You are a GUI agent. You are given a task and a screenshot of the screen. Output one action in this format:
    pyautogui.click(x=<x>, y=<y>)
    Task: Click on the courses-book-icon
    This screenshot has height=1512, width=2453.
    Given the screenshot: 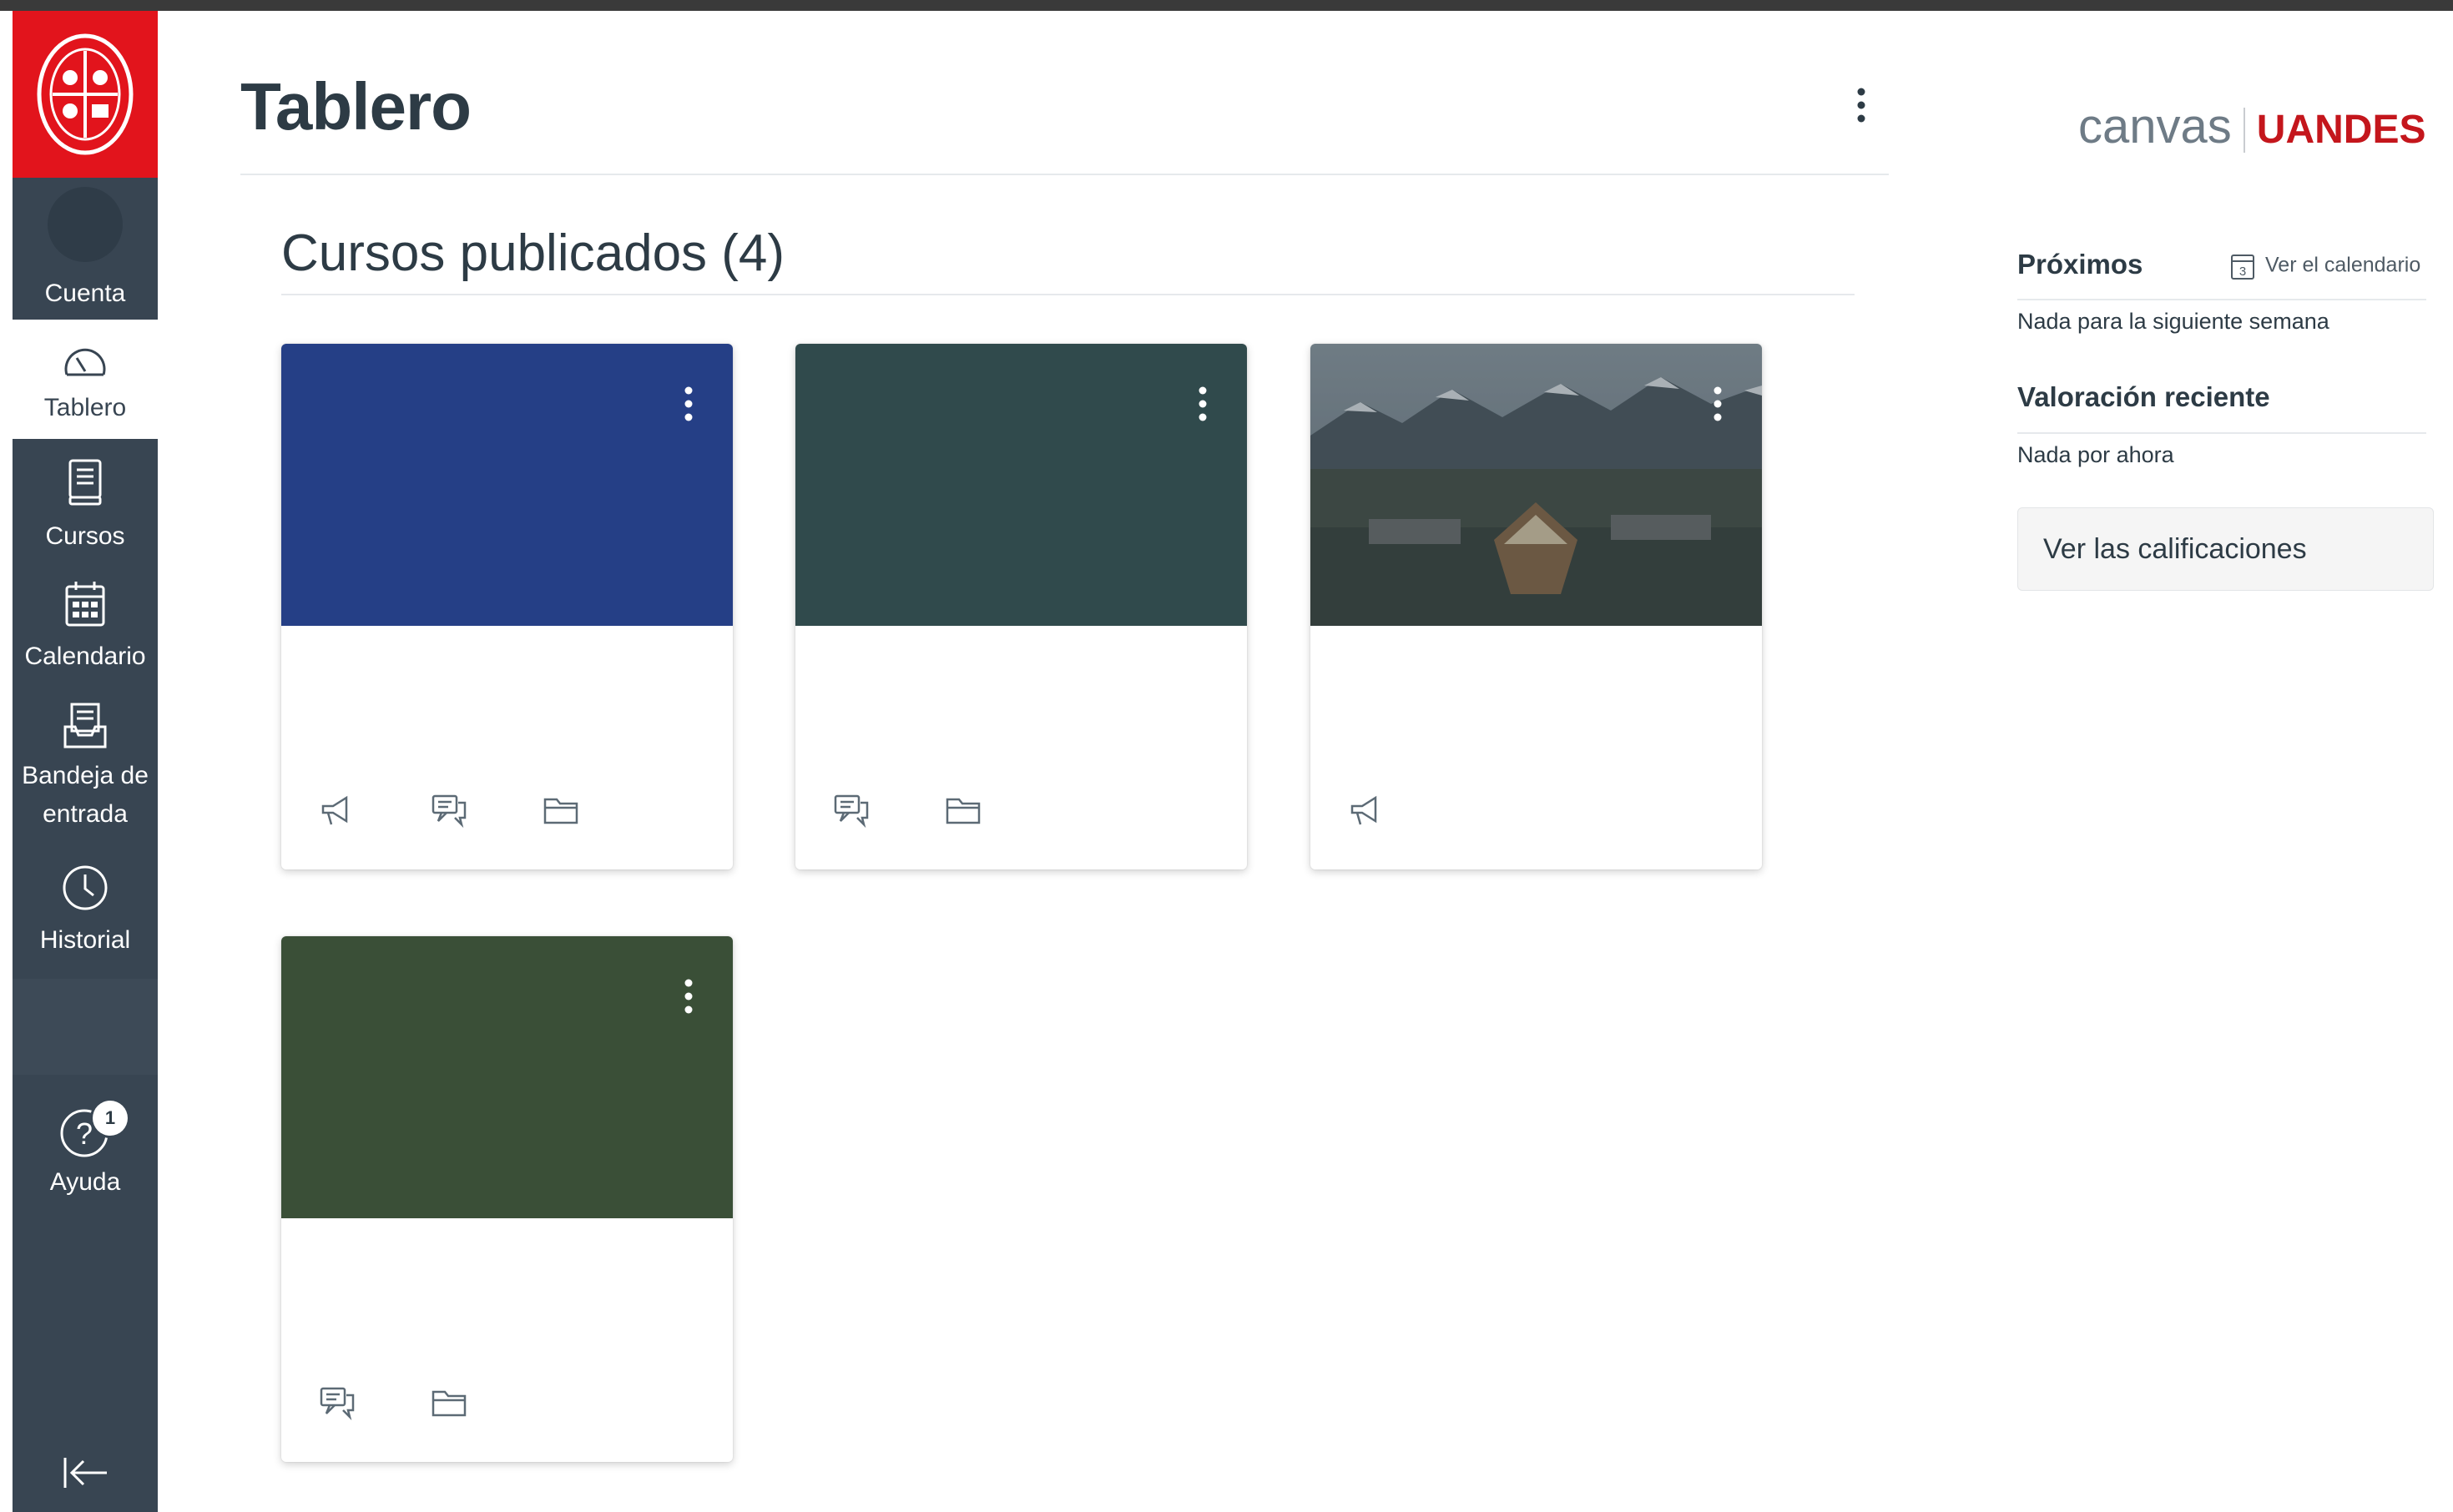 What is the action you would take?
    pyautogui.click(x=85, y=482)
    